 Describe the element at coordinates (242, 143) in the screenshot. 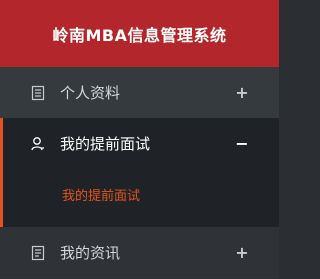

I see `collapse-icon: −` at that location.